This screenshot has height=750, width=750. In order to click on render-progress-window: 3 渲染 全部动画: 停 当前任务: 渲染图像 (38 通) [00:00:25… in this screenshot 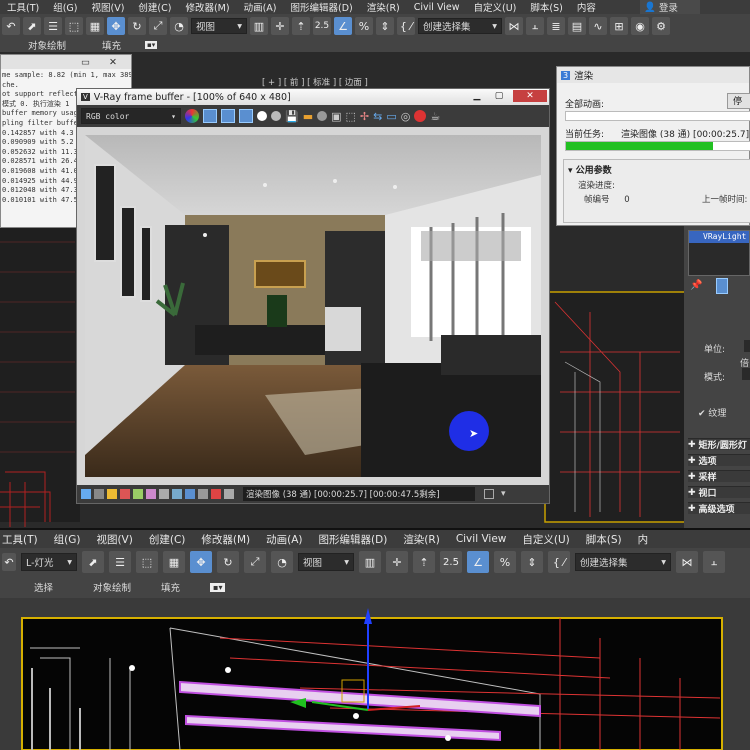, I will do `click(653, 146)`.